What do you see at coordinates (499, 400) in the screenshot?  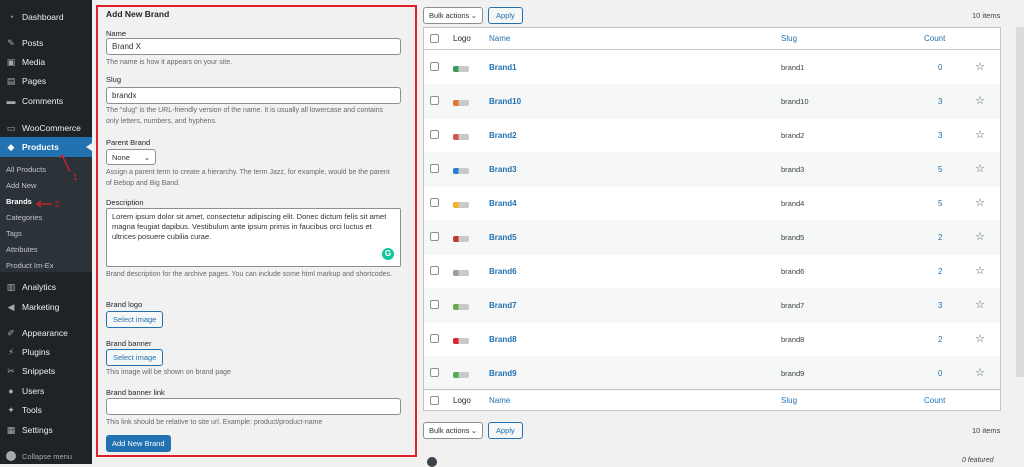 I see `column-name-bottom: Name` at bounding box center [499, 400].